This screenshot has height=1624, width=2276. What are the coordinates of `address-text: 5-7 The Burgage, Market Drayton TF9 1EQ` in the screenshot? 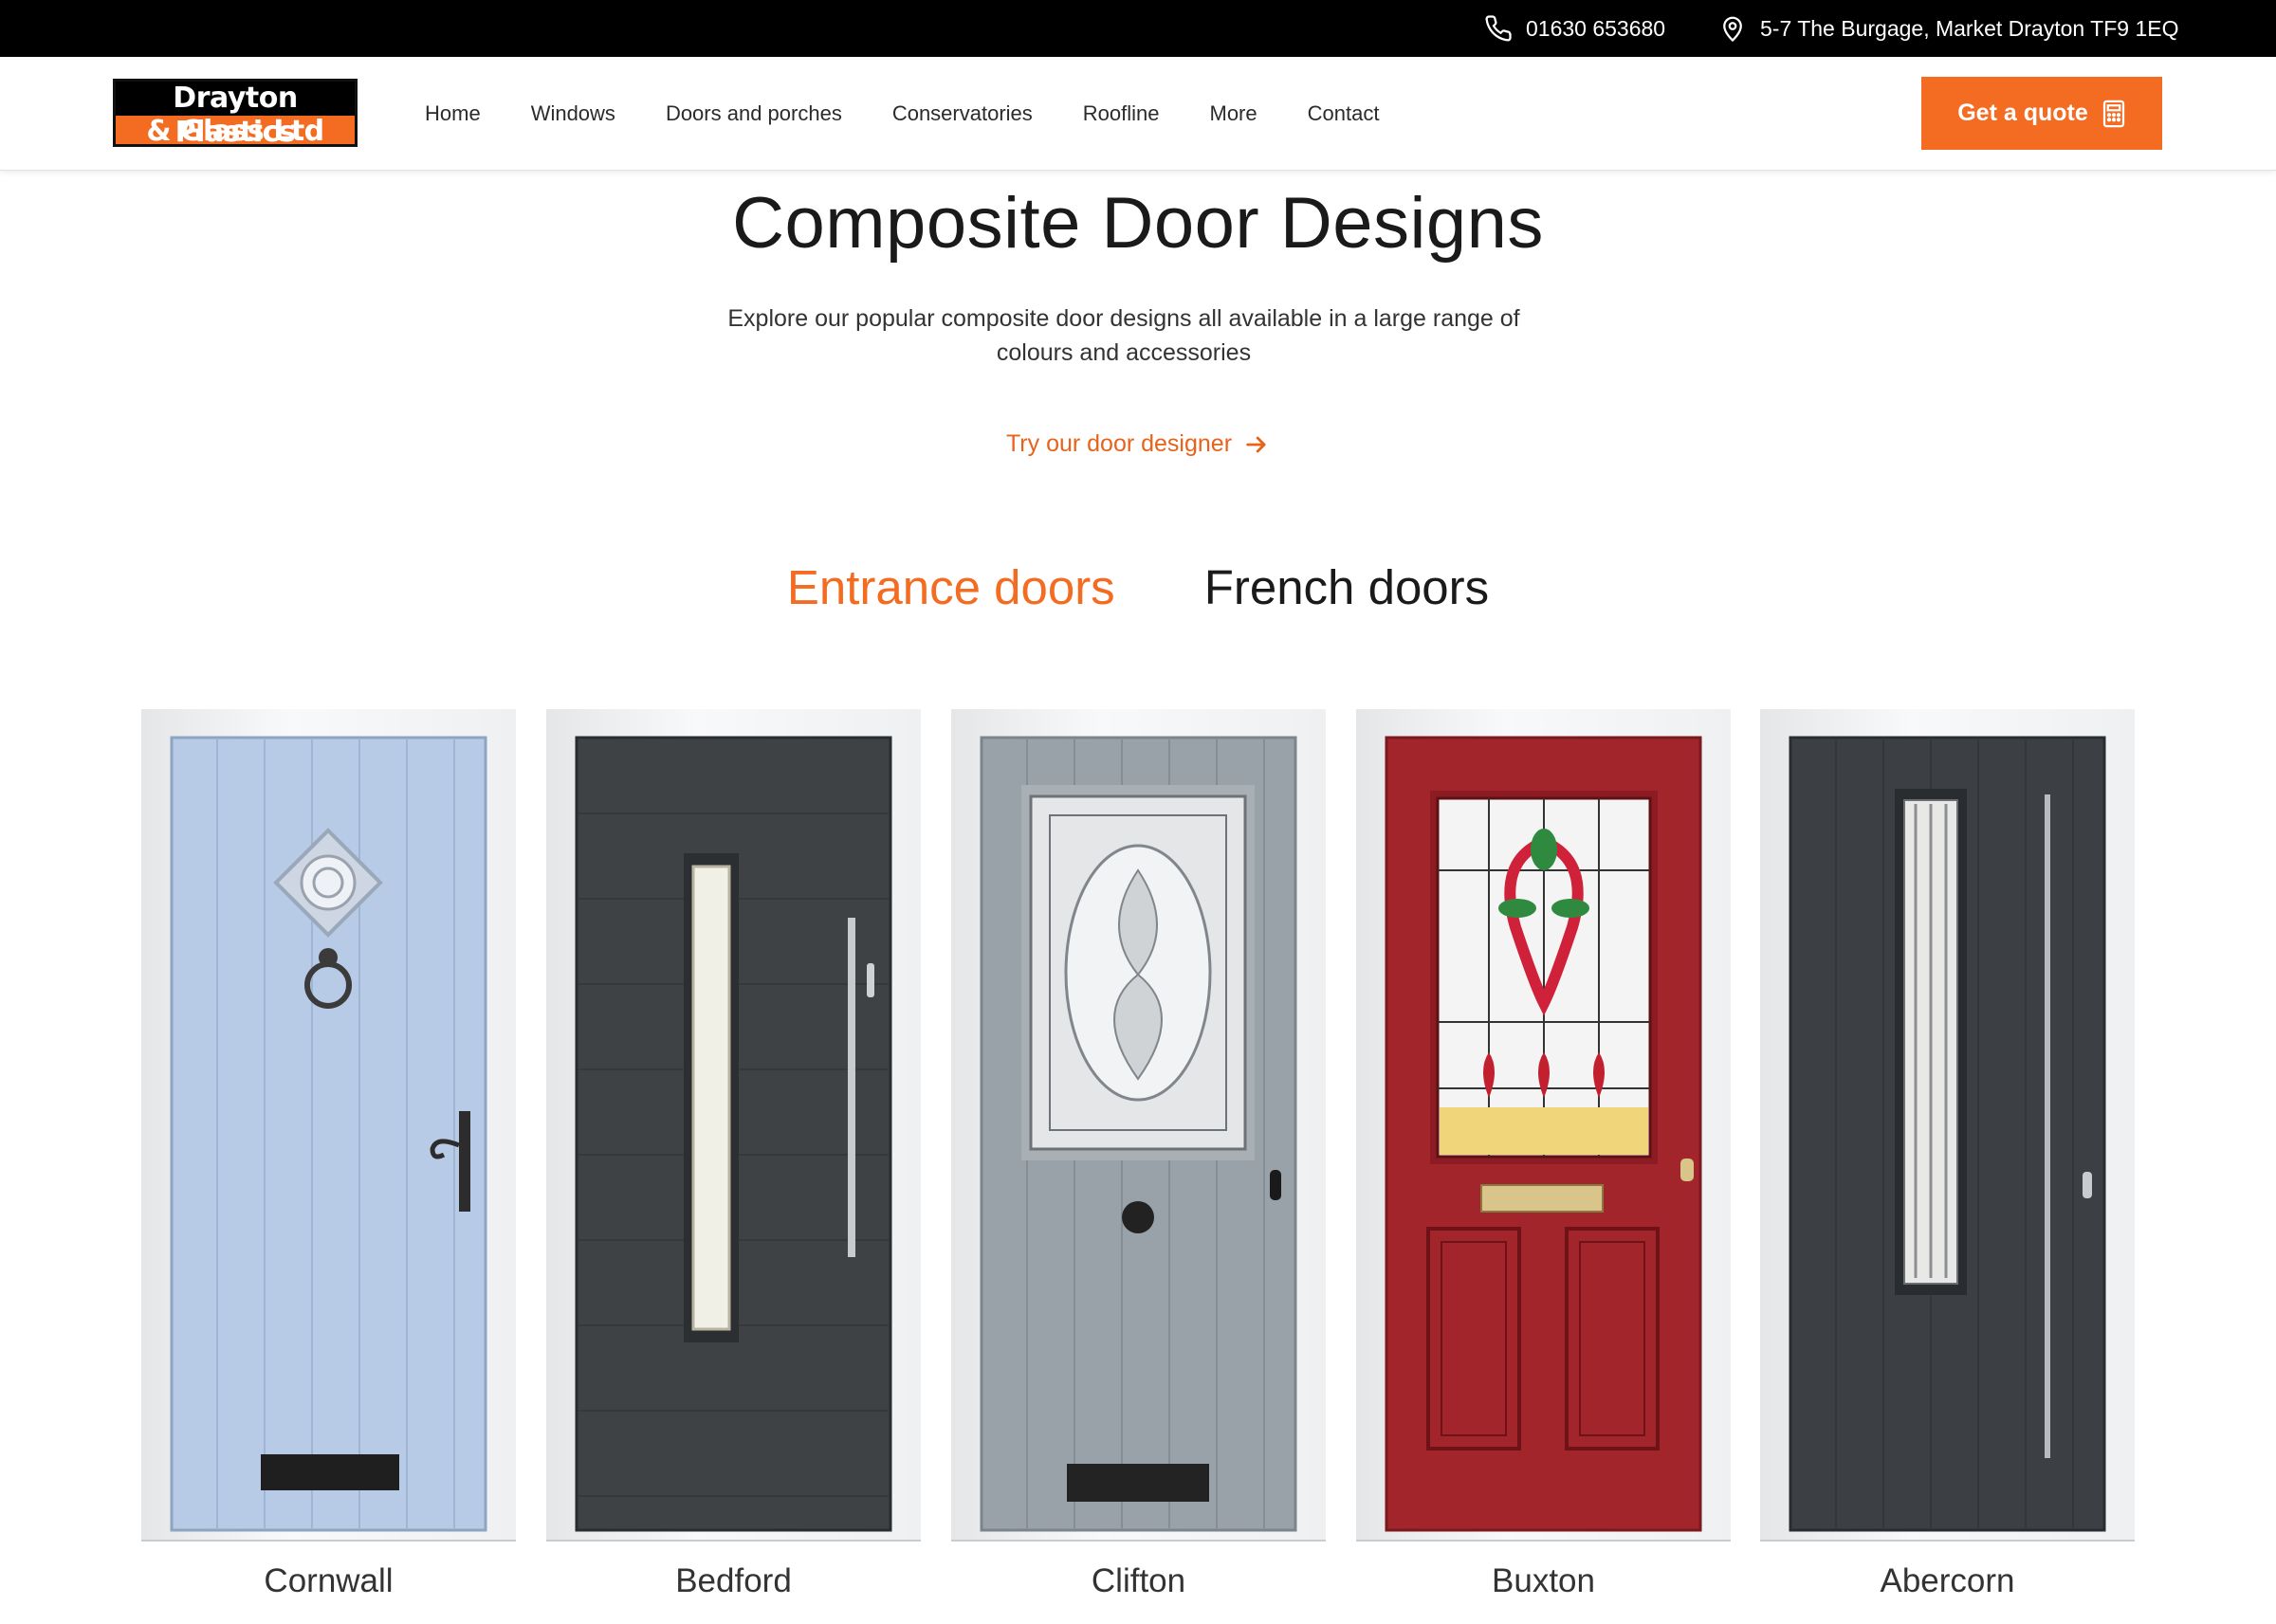 It's located at (1969, 28).